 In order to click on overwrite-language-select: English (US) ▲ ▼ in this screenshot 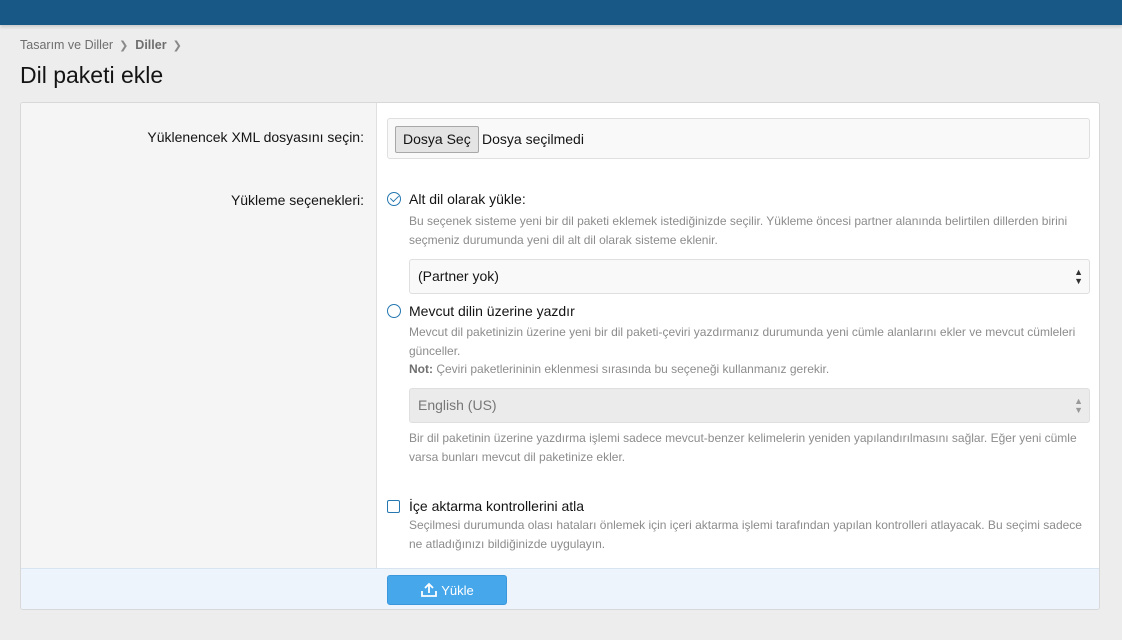, I will do `click(749, 405)`.